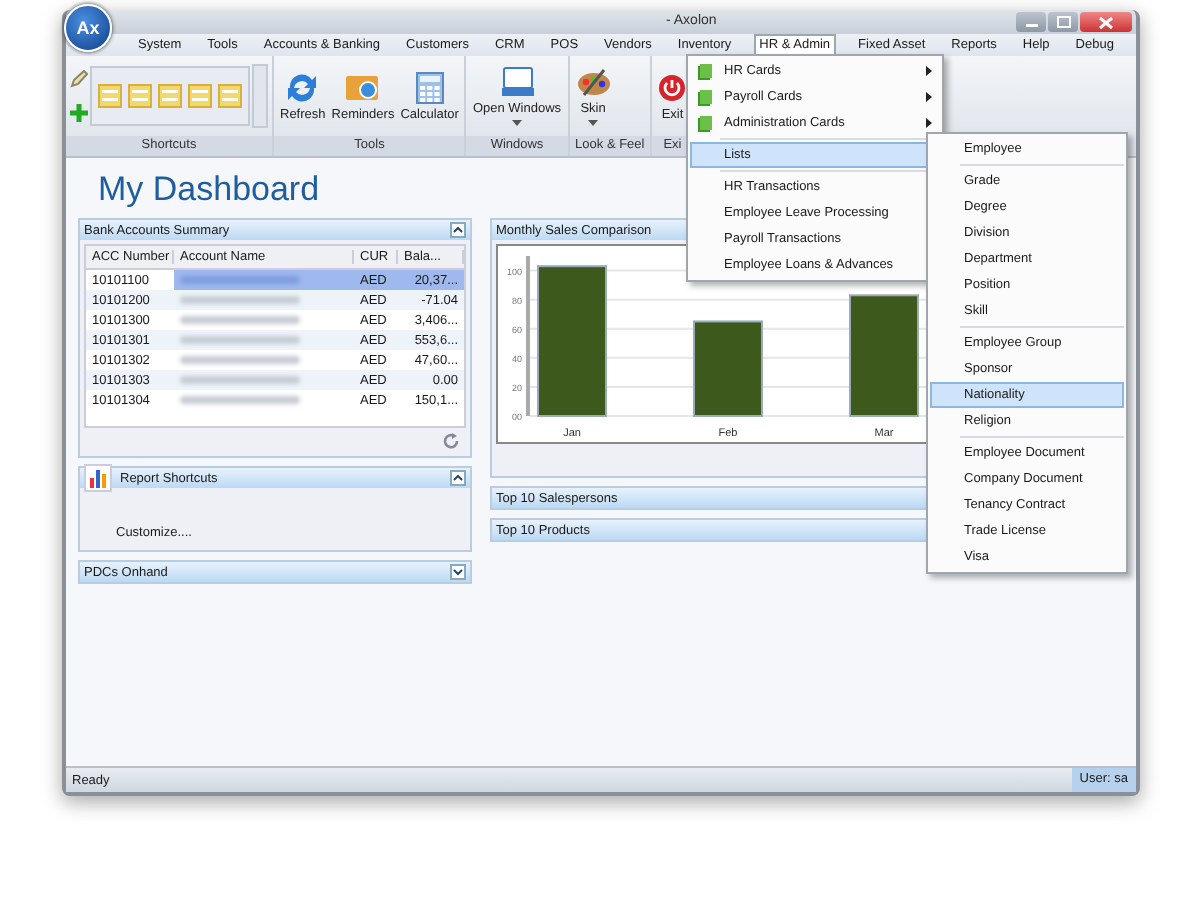  What do you see at coordinates (209, 189) in the screenshot?
I see `dashboard-title: My Dashboard` at bounding box center [209, 189].